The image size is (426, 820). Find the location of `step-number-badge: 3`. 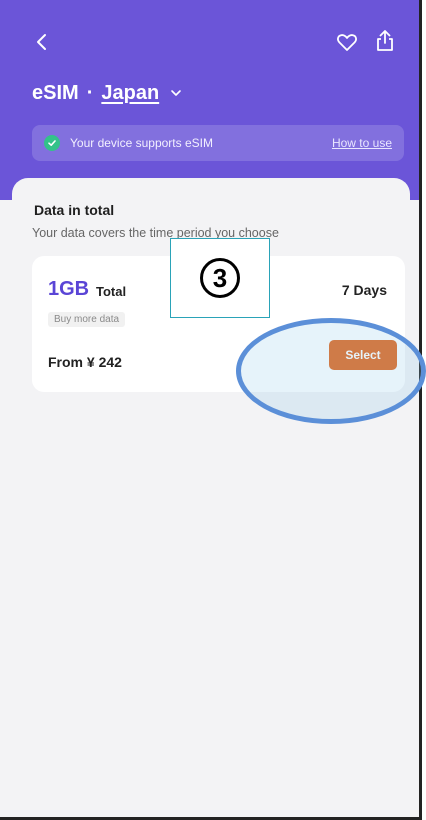

step-number-badge: 3 is located at coordinates (220, 278).